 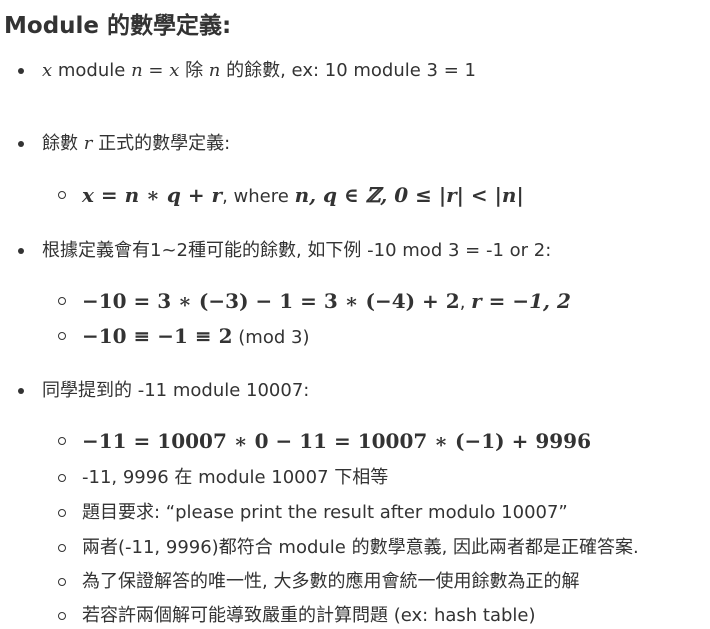 What do you see at coordinates (156, 70) in the screenshot?
I see `math-op: =` at bounding box center [156, 70].